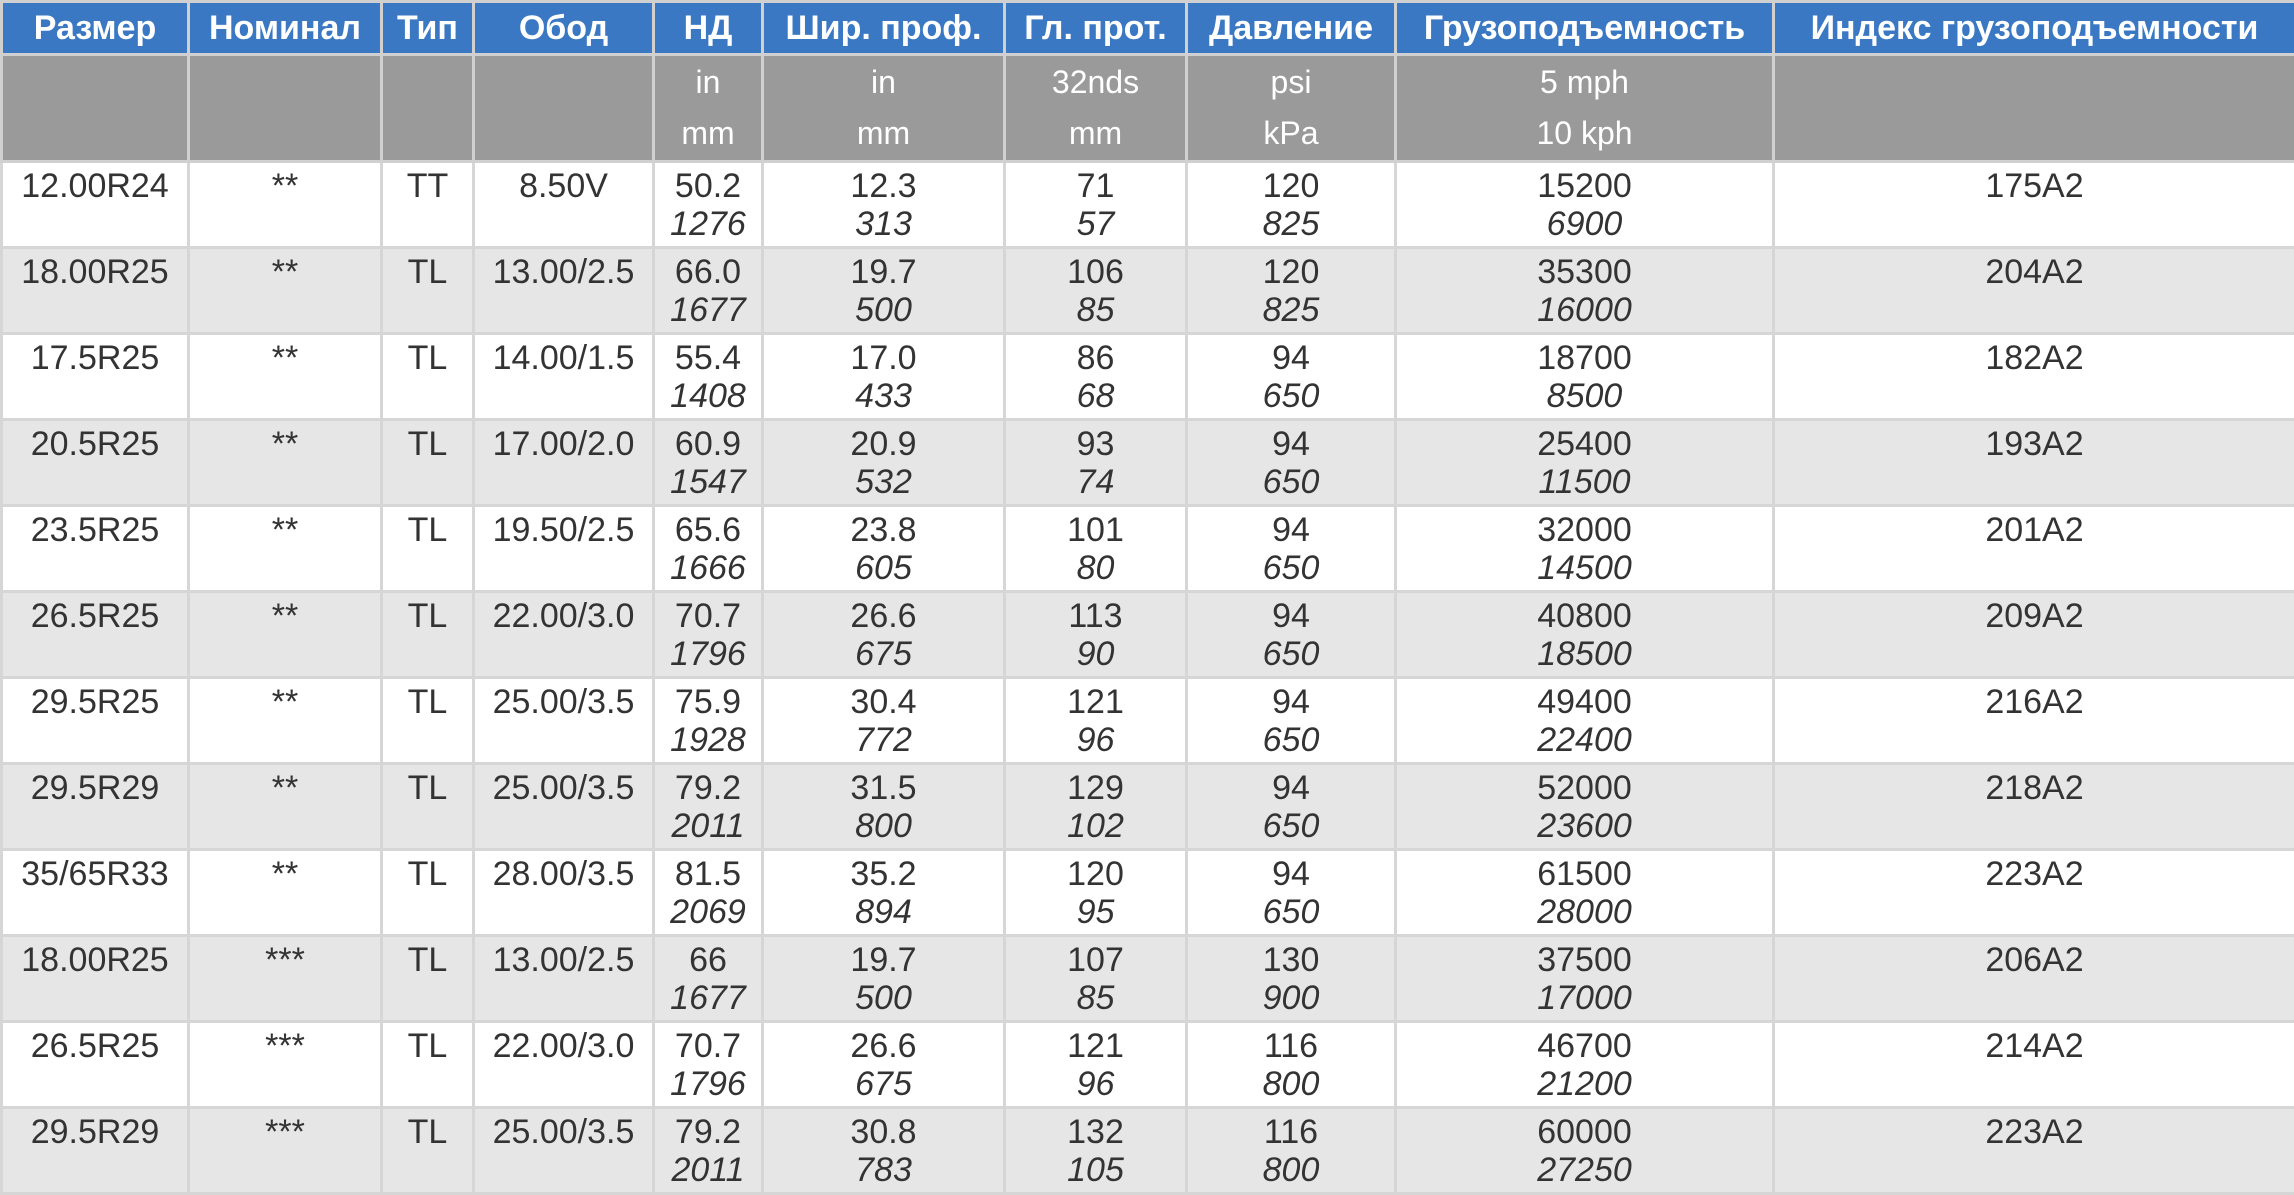 Image resolution: width=2294 pixels, height=1195 pixels. I want to click on cell-tread: 7157, so click(1096, 205).